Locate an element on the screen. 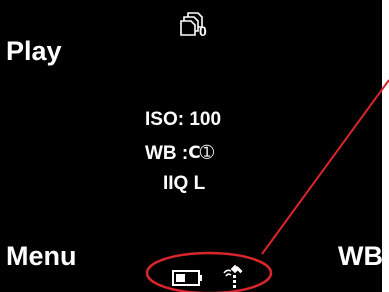  wb-softkey: WB is located at coordinates (360, 256).